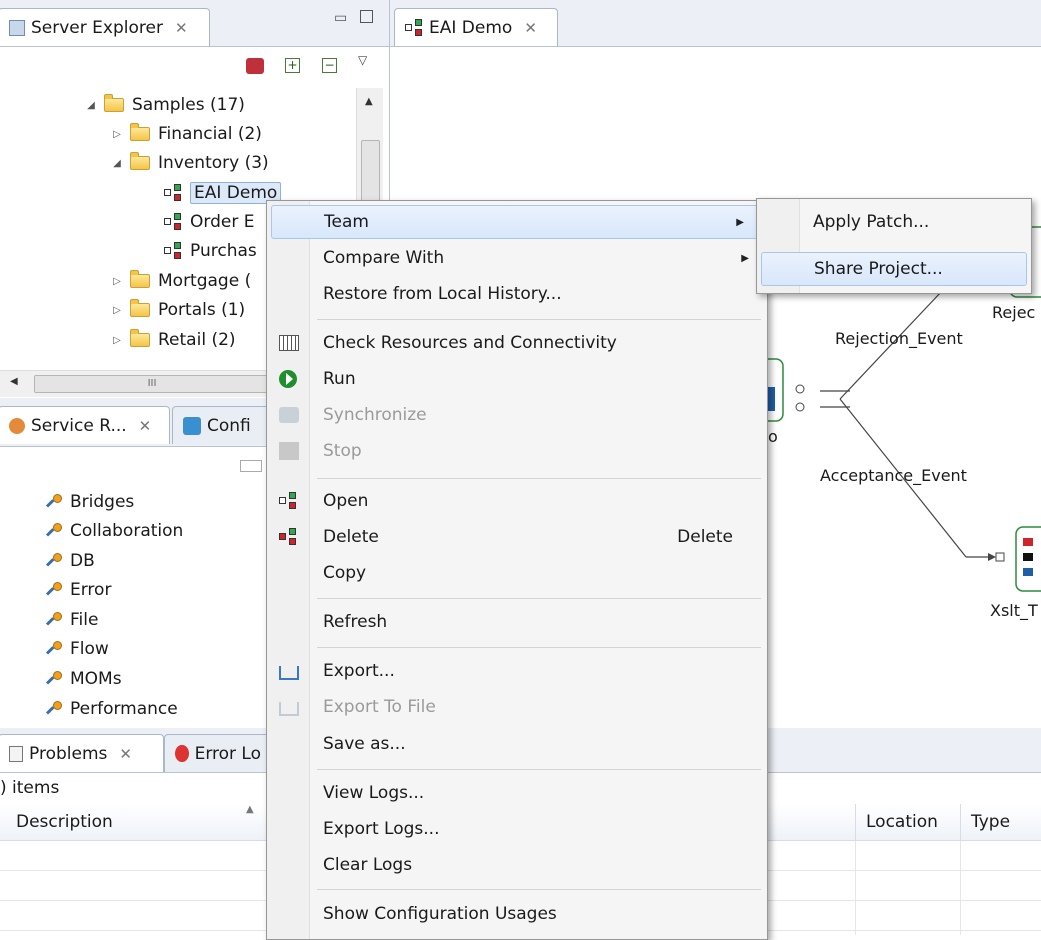 The image size is (1041, 940). What do you see at coordinates (30, 788) in the screenshot?
I see `problems-count: ) items` at bounding box center [30, 788].